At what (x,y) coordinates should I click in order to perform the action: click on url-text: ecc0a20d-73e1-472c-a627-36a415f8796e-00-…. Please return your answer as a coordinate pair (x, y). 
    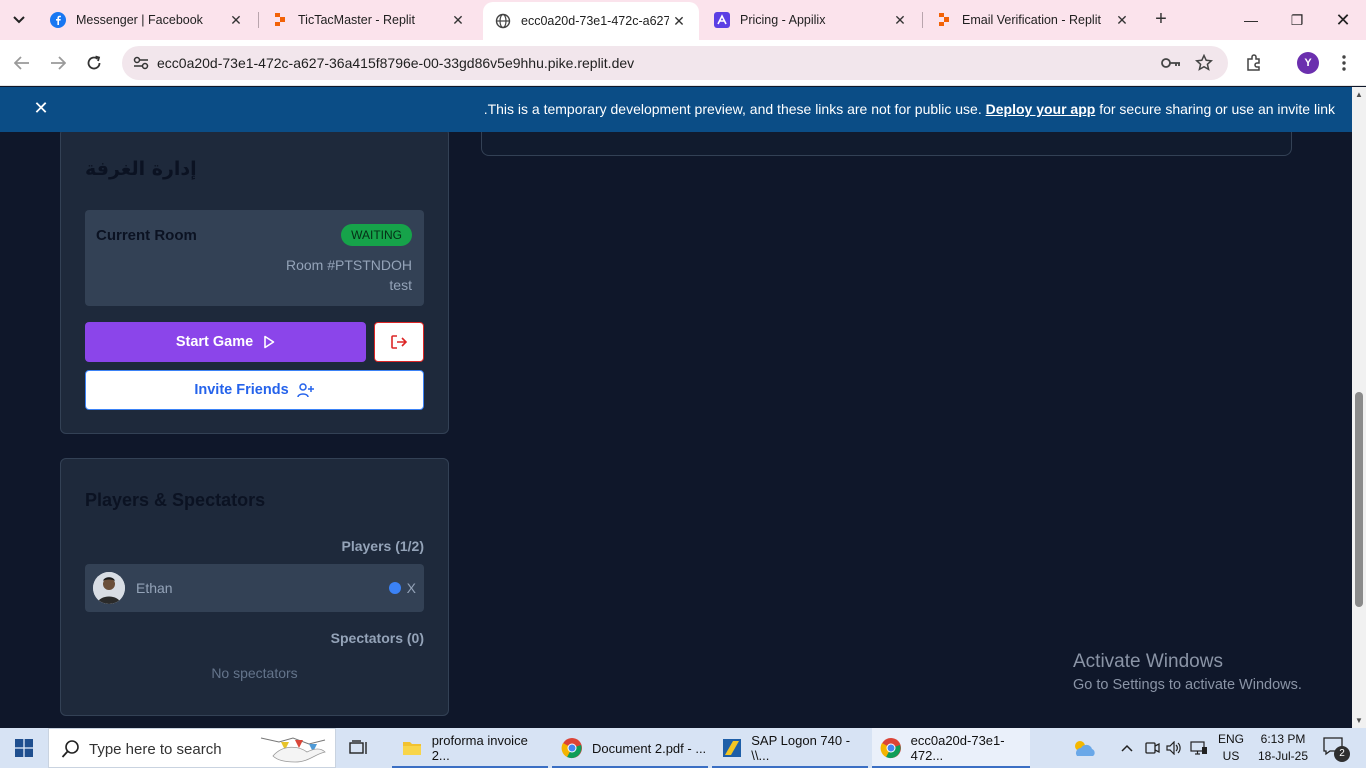
    Looking at the image, I should click on (396, 63).